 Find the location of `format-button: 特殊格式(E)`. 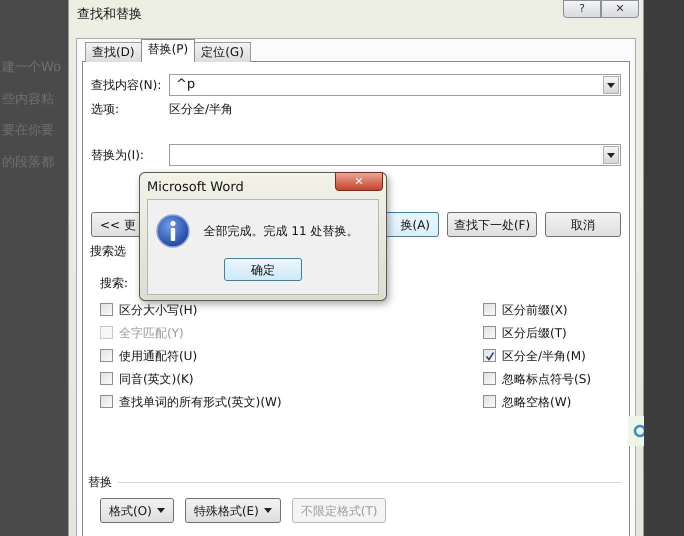

format-button: 特殊格式(E) is located at coordinates (232, 510).